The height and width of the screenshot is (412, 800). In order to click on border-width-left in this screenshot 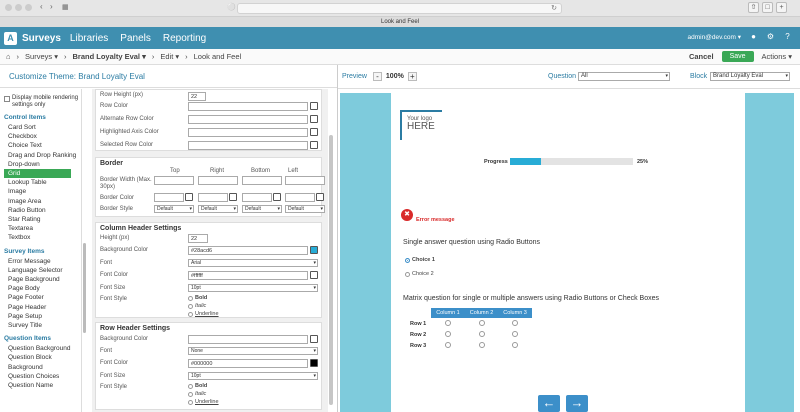, I will do `click(305, 180)`.